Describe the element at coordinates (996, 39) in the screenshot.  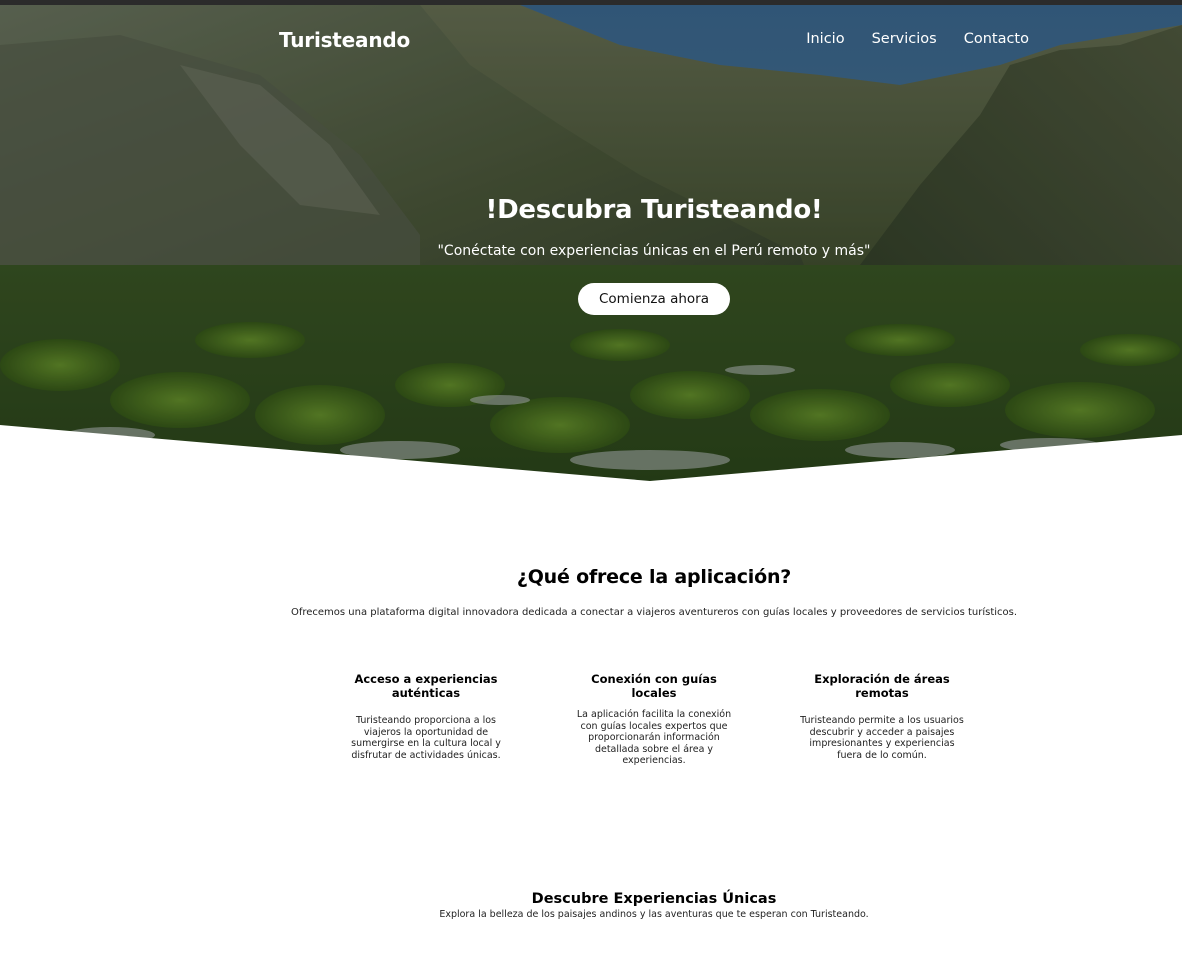
I see `nav-link-contacto: Contacto` at that location.